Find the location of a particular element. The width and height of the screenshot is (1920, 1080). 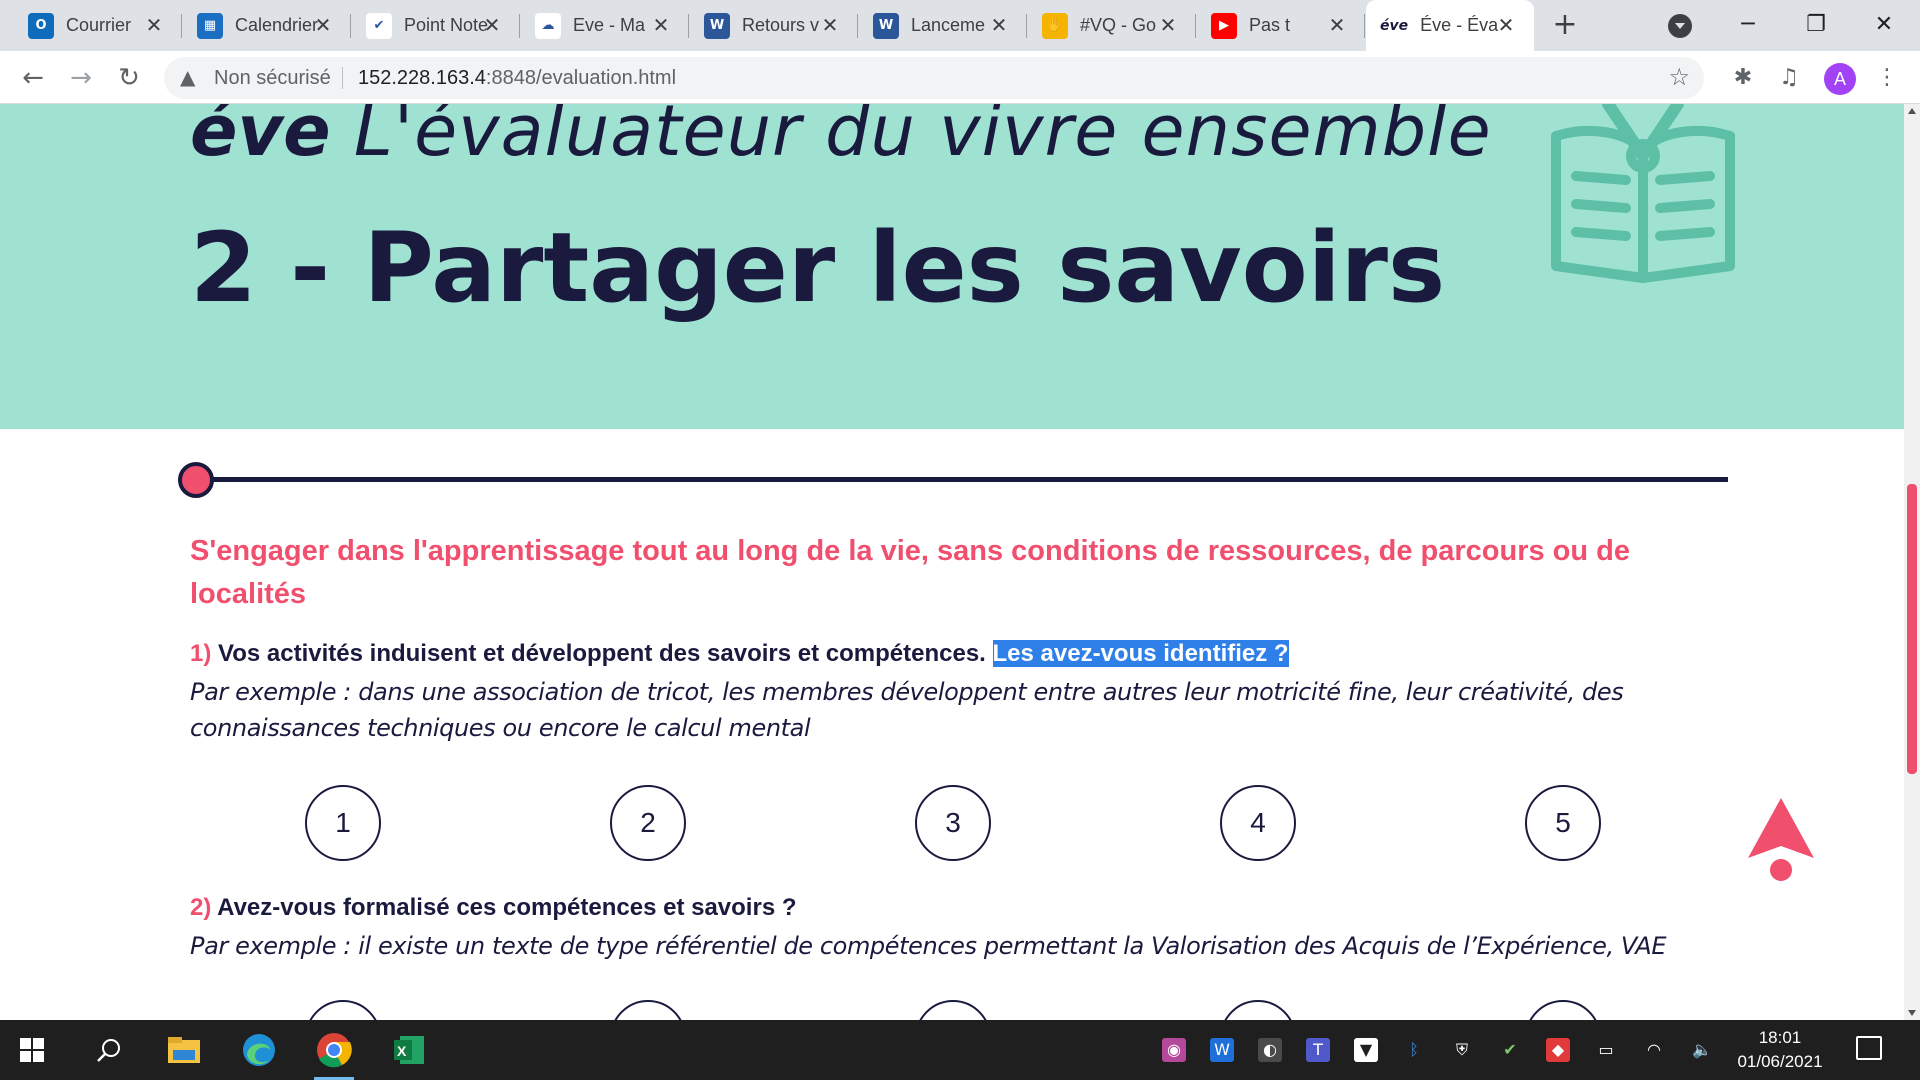

question-2-rating-scale: 1 2 3 4 5 is located at coordinates (955, 1010).